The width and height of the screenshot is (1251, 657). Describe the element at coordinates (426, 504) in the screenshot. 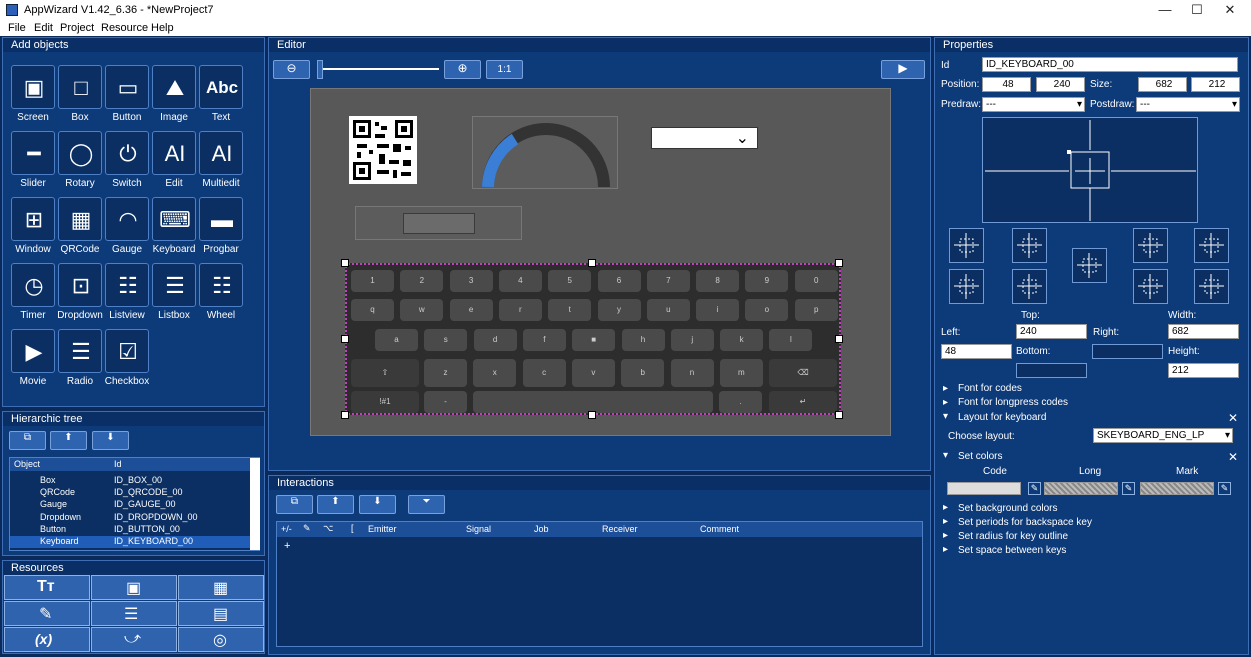

I see `filter-button: ⏷` at that location.